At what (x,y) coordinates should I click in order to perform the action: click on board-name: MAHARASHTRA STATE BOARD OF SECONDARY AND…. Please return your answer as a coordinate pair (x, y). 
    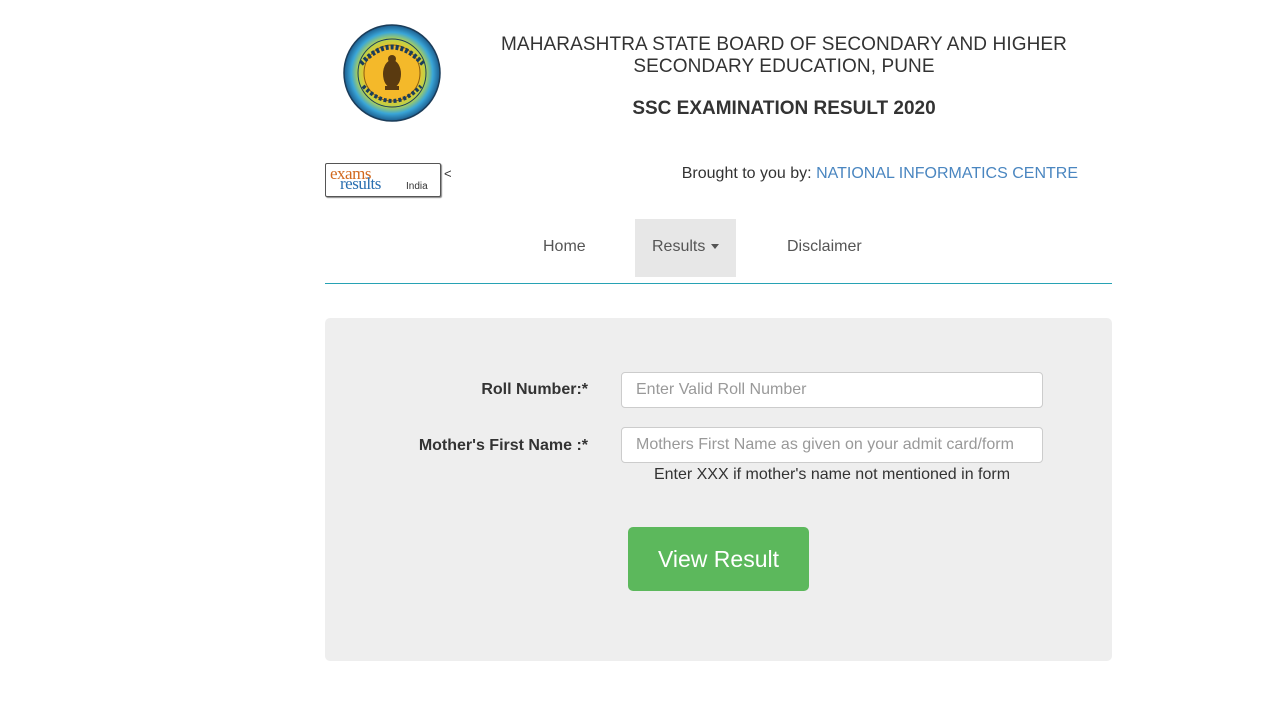
    Looking at the image, I should click on (784, 55).